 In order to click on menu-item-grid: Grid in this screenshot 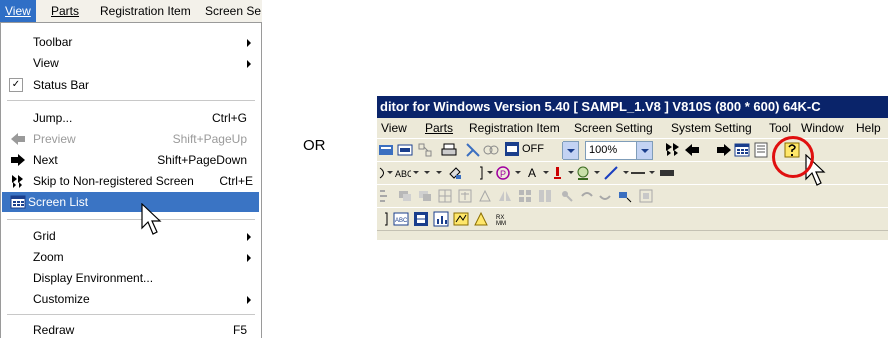, I will do `click(130, 236)`.